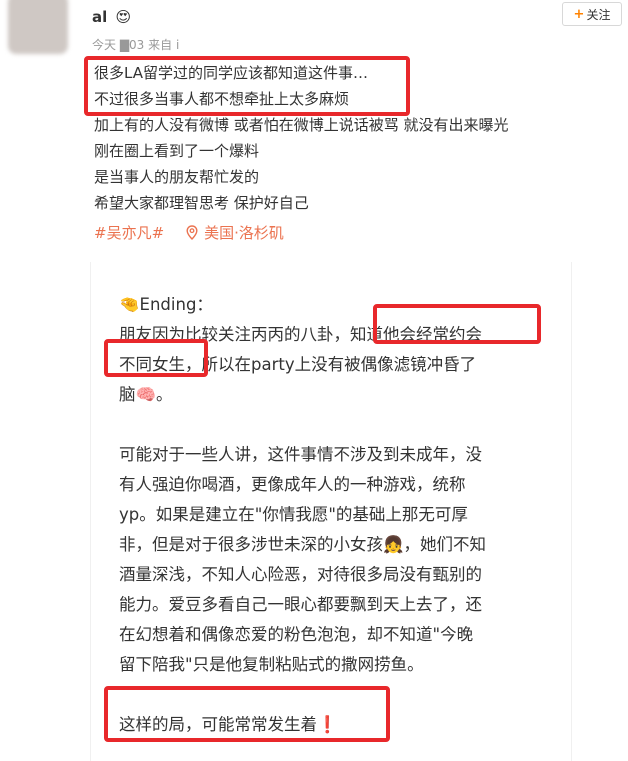  What do you see at coordinates (292, 484) in the screenshot?
I see `image-line: 有人强迫你喝酒，更像成年人的一种游戏，统称` at bounding box center [292, 484].